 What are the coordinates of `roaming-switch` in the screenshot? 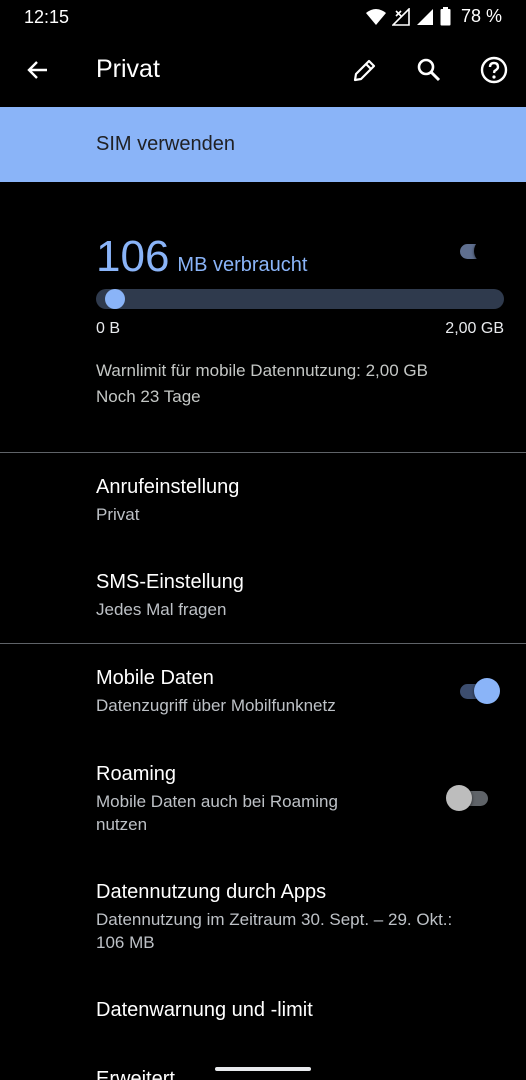 It's located at (469, 798).